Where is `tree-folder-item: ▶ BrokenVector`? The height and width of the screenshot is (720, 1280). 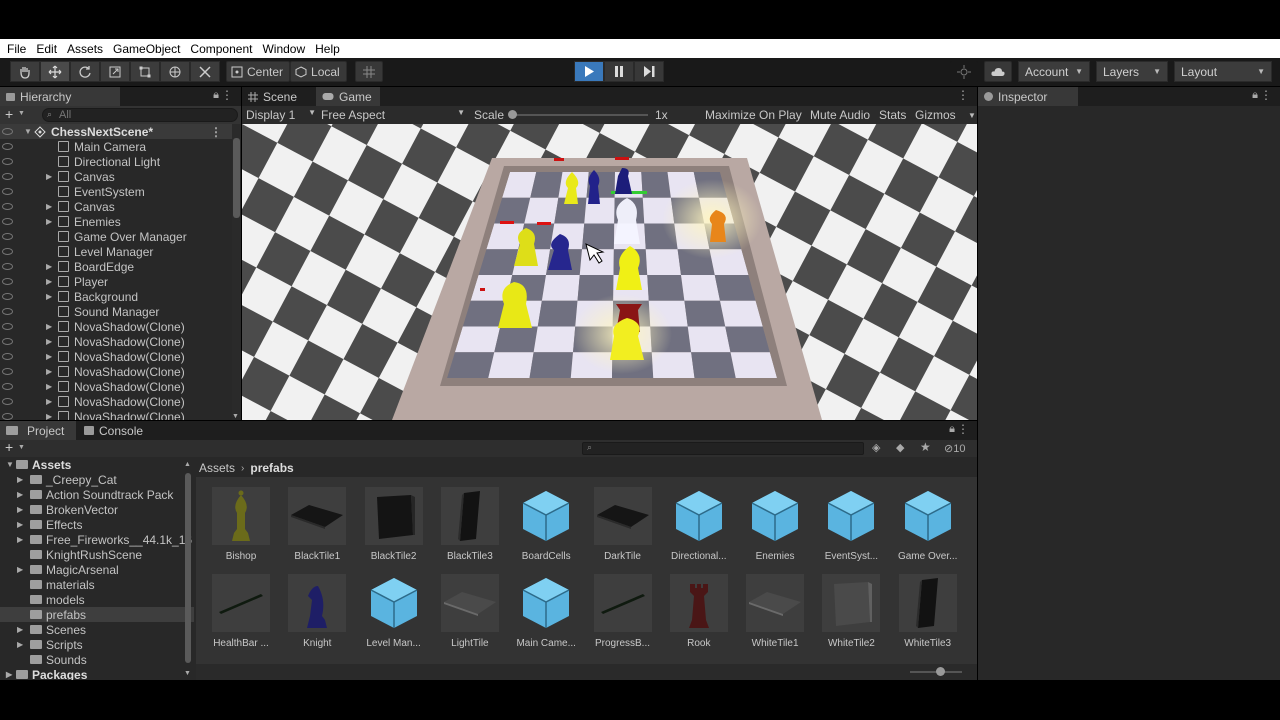 tree-folder-item: ▶ BrokenVector is located at coordinates (97, 509).